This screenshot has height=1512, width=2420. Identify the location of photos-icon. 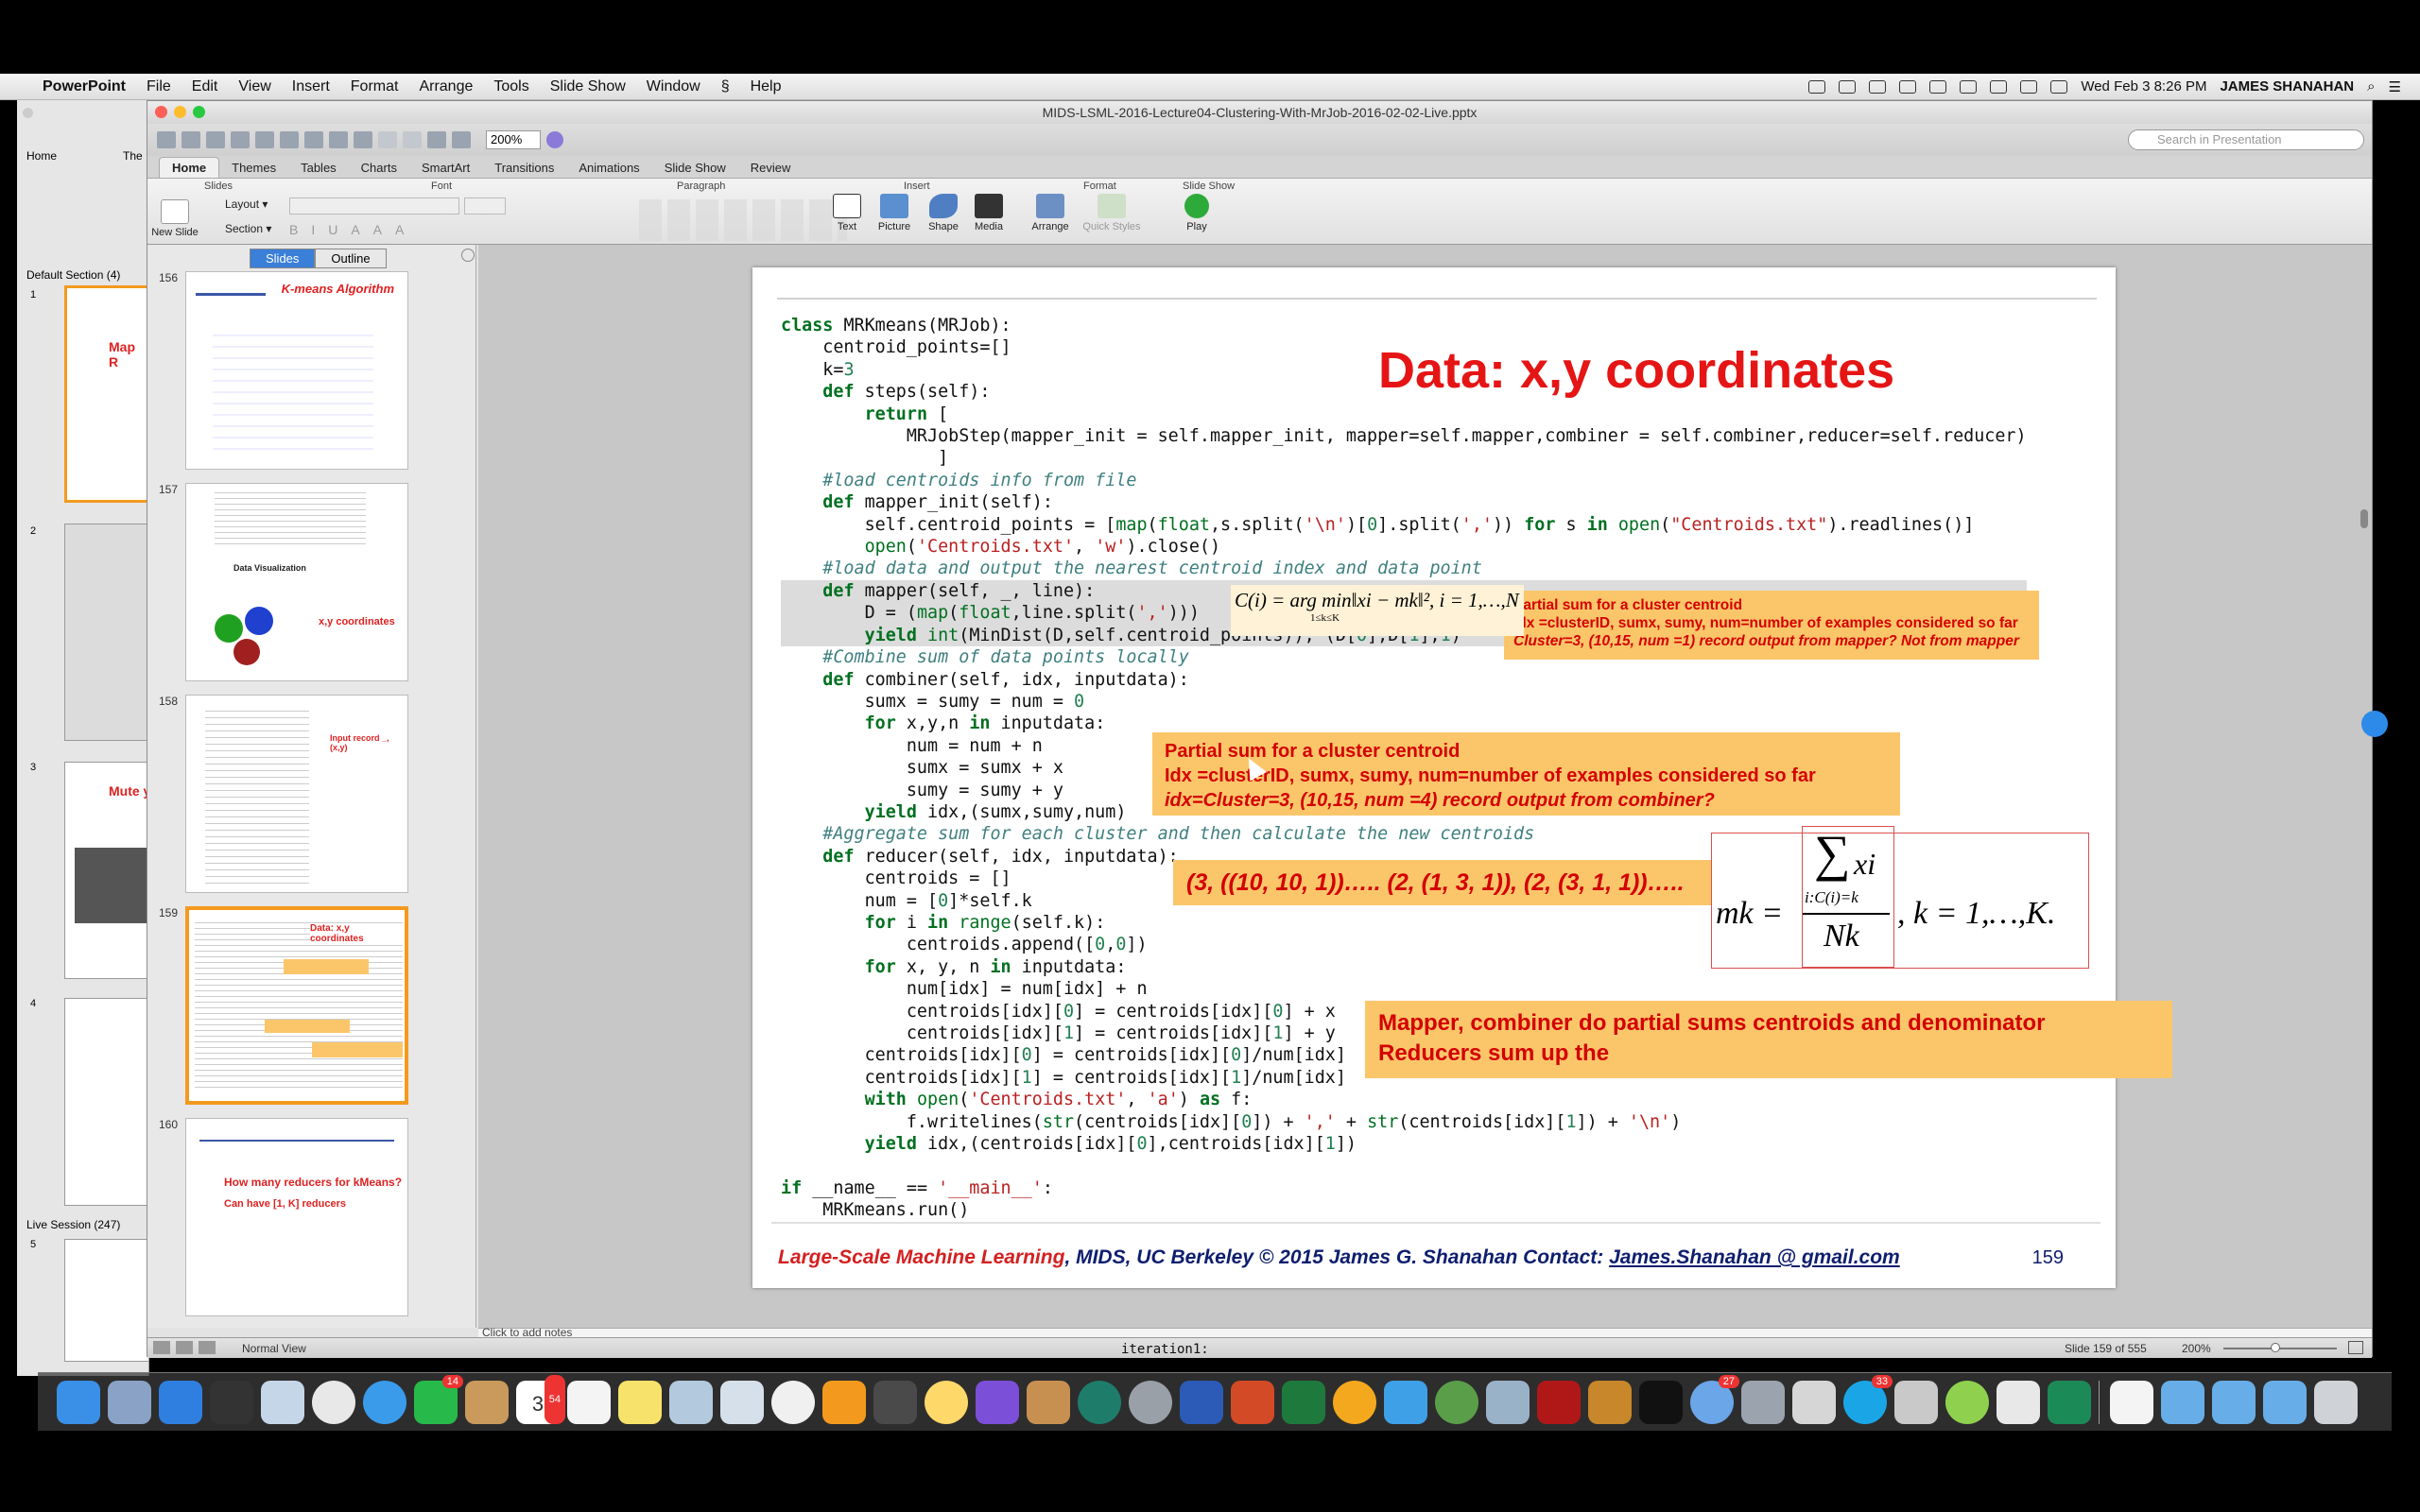
(946, 1402).